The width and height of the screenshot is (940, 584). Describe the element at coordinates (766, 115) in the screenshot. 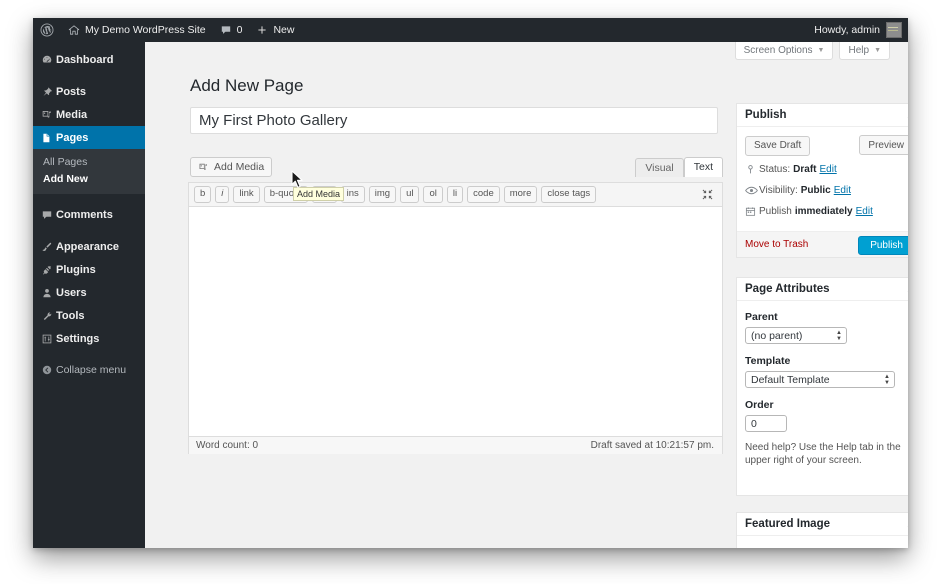

I see `publish-box-title: Publish` at that location.